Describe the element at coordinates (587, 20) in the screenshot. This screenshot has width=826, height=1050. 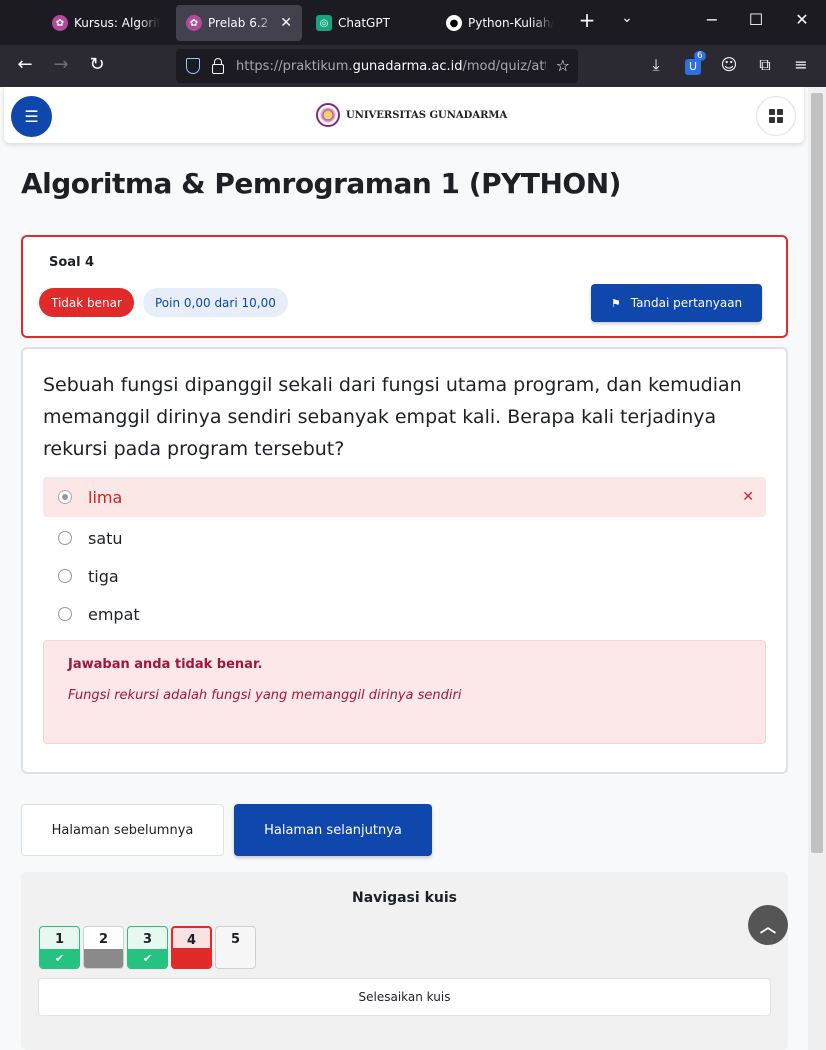
I see `new-tab-icon: +` at that location.